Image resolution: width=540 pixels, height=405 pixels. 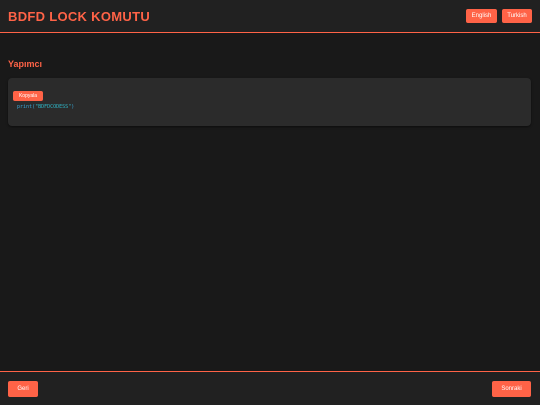 I want to click on back-button: Geri, so click(x=23, y=389).